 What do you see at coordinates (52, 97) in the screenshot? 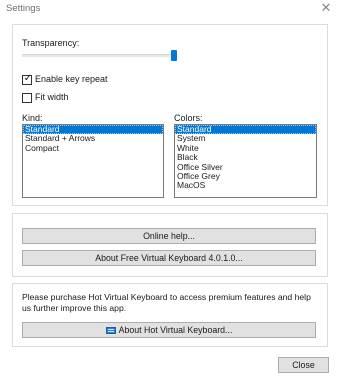
I see `fit-width-label: Fit width` at bounding box center [52, 97].